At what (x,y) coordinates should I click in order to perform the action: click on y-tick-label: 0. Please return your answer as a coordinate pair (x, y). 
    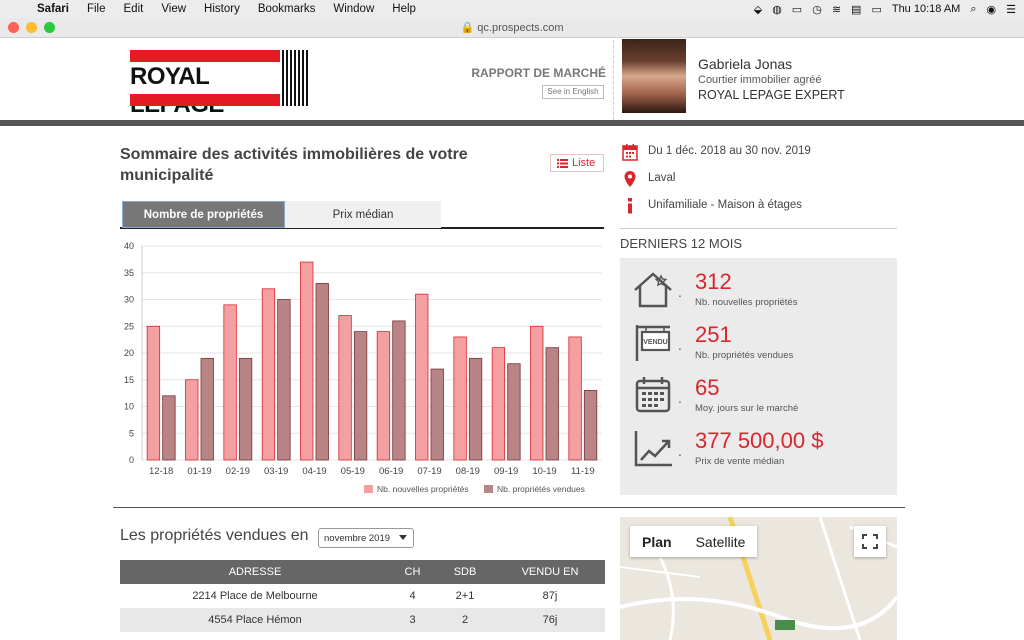
    Looking at the image, I should click on (131, 460).